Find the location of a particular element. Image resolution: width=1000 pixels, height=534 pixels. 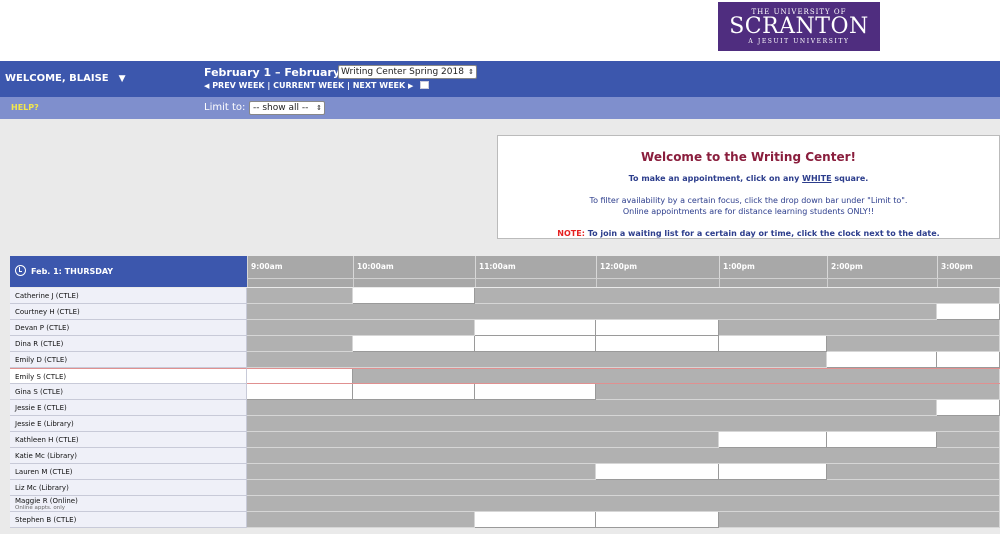

welcome-text: WELCOME, BLAISE is located at coordinates (57, 78).